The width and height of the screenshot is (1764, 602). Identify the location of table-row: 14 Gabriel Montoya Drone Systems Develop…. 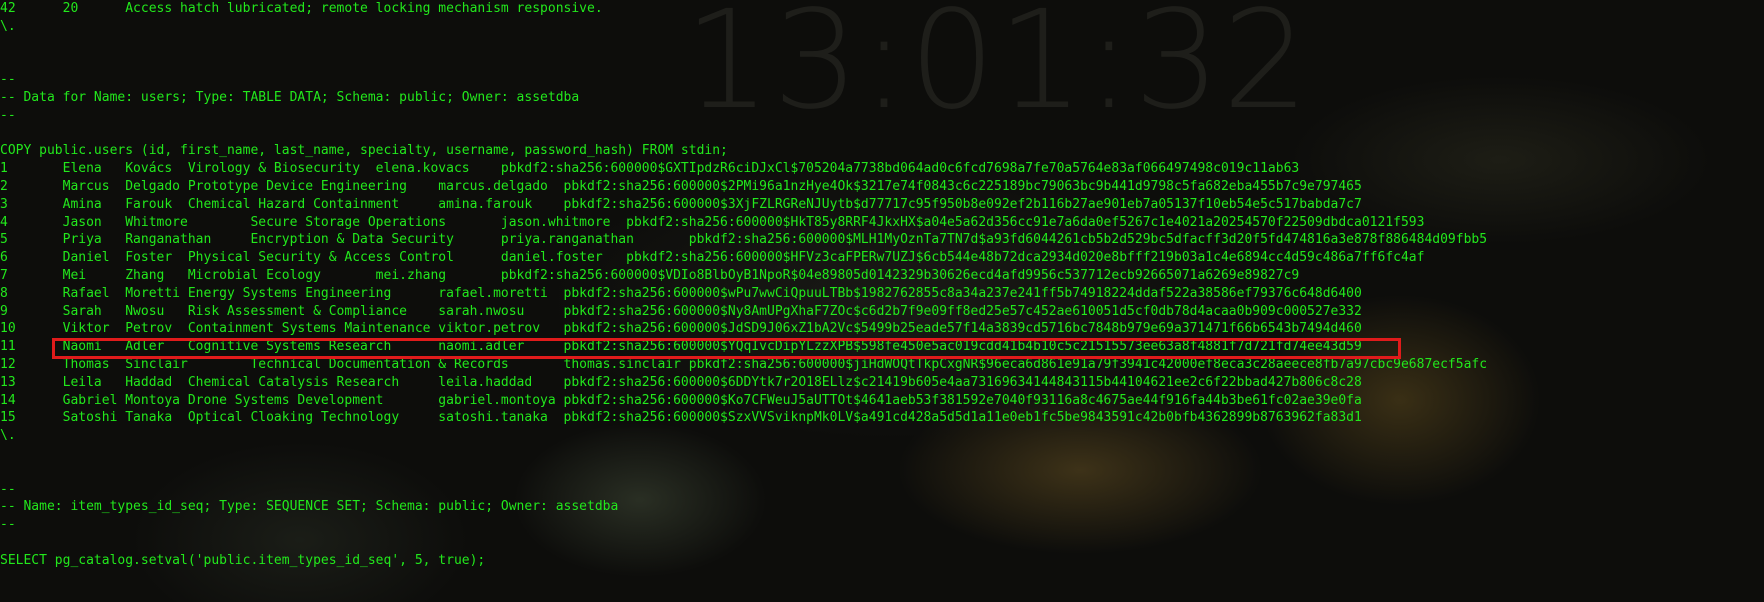
(681, 400).